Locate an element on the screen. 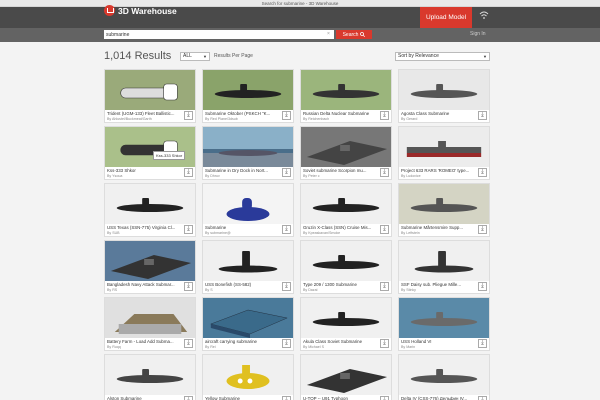 This screenshot has height=400, width=600. model-title: U-TOP -- U91 Typhoon is located at coordinates (341, 398).